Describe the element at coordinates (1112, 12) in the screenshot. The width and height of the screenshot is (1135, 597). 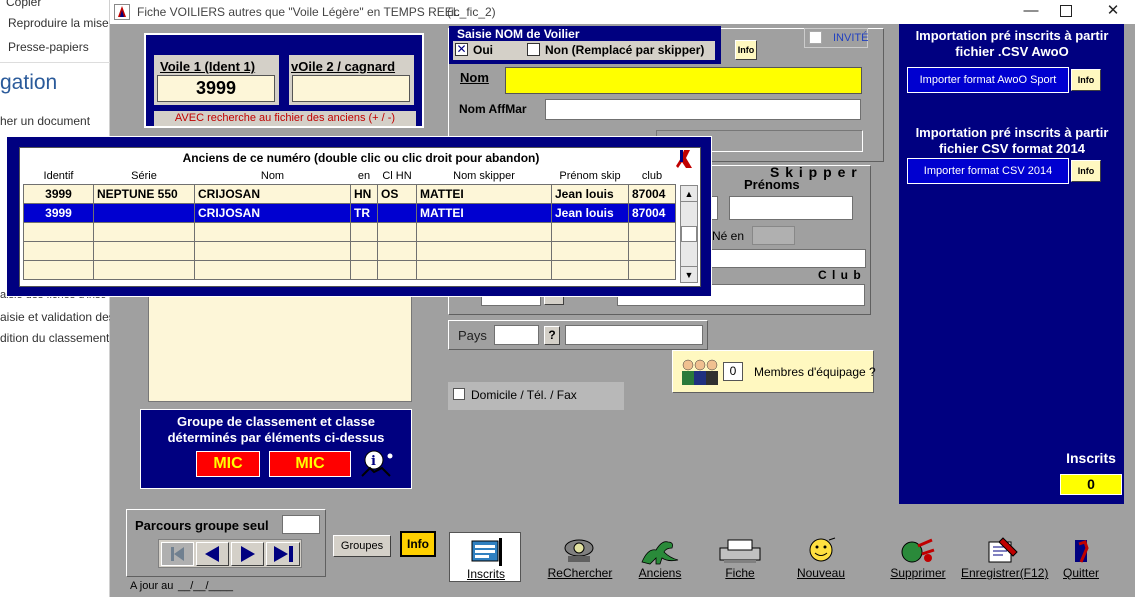
I see `close-button: ✕` at that location.